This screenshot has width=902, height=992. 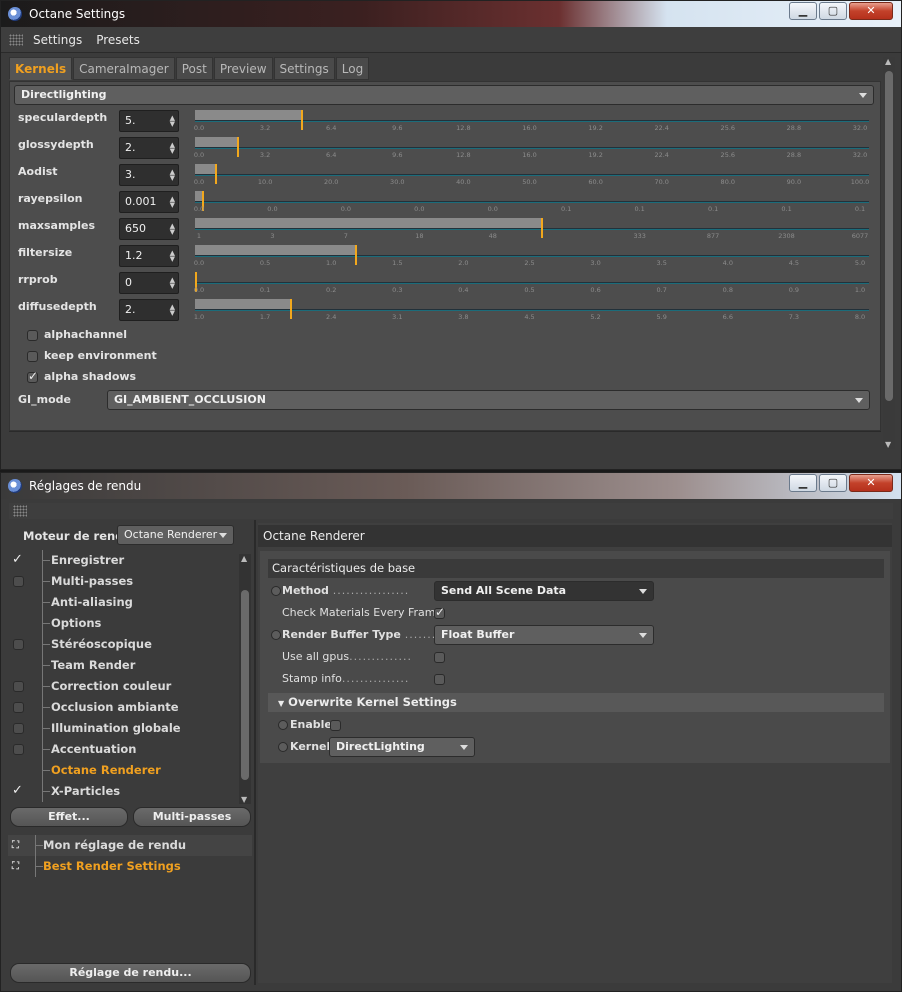 What do you see at coordinates (175, 535) in the screenshot?
I see `engine-dropdown: Octane Renderer` at bounding box center [175, 535].